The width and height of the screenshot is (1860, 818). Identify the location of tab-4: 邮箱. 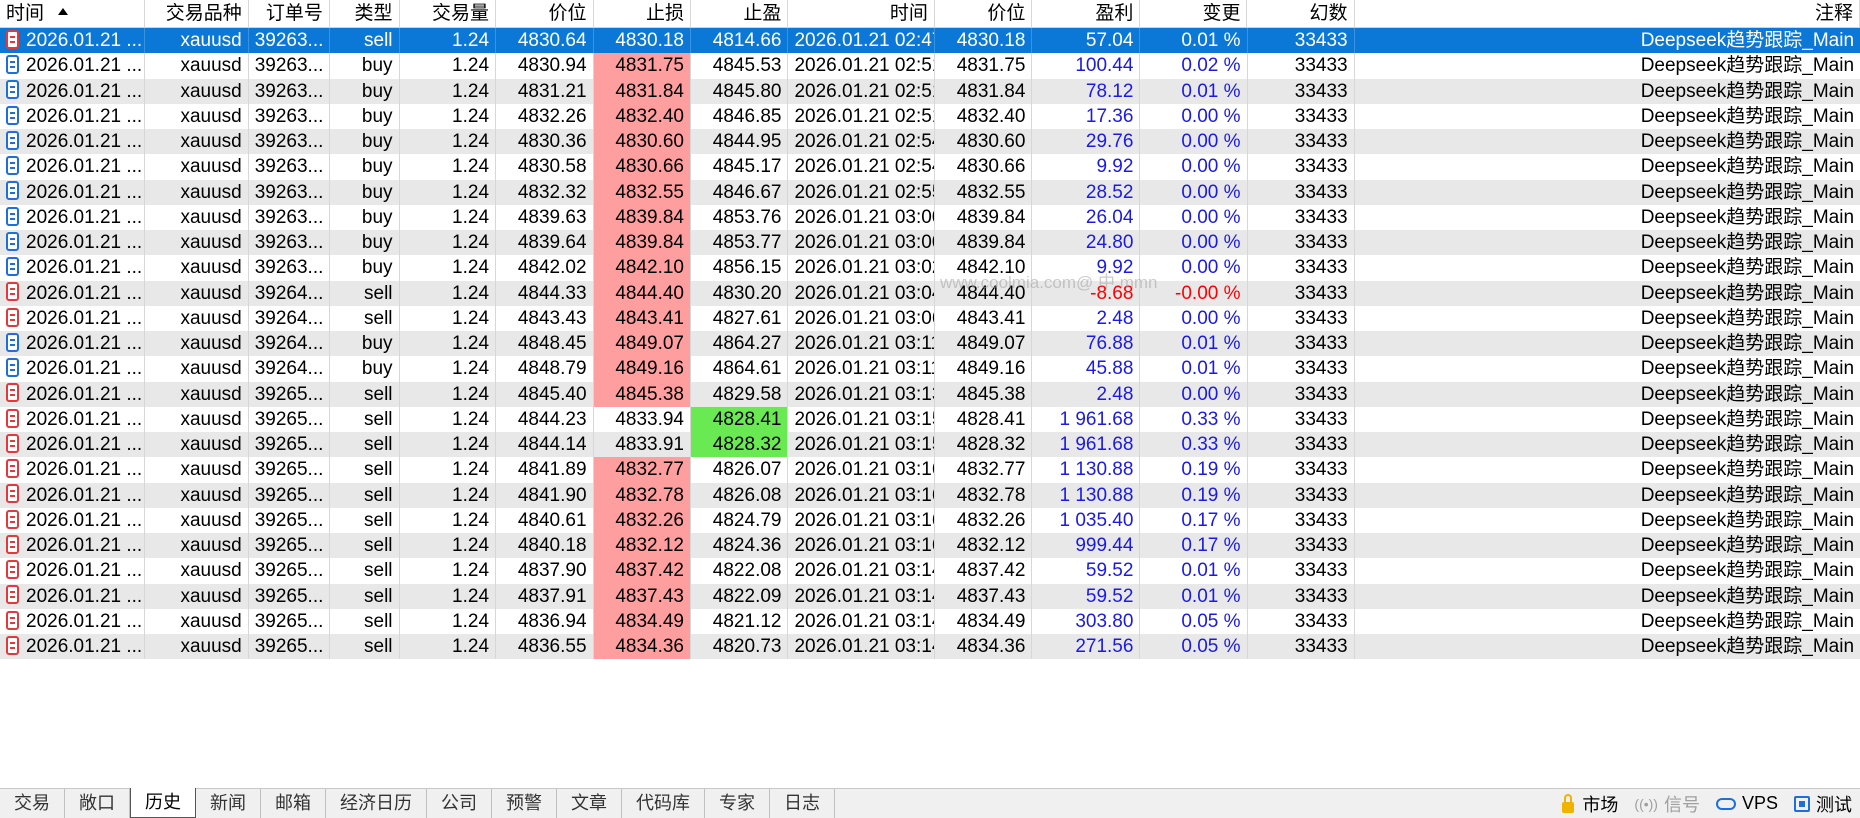
(293, 803).